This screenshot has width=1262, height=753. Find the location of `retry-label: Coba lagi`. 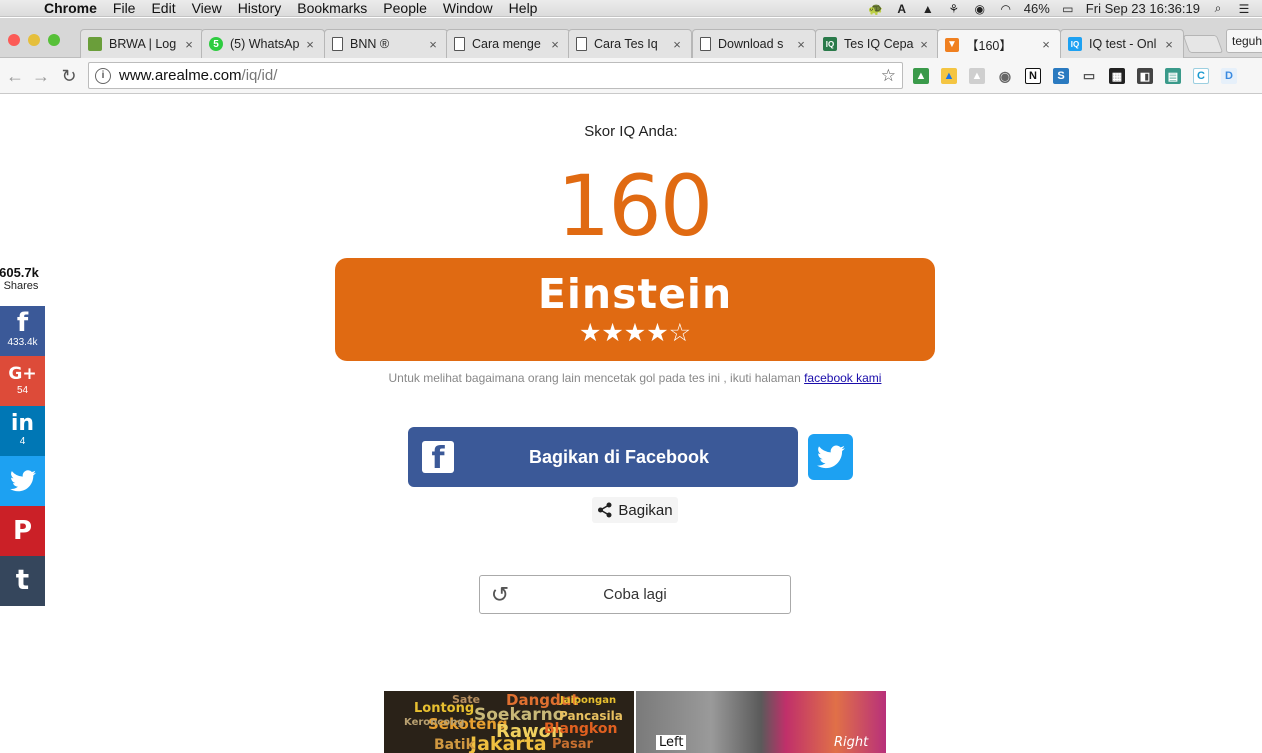

retry-label: Coba lagi is located at coordinates (635, 594).